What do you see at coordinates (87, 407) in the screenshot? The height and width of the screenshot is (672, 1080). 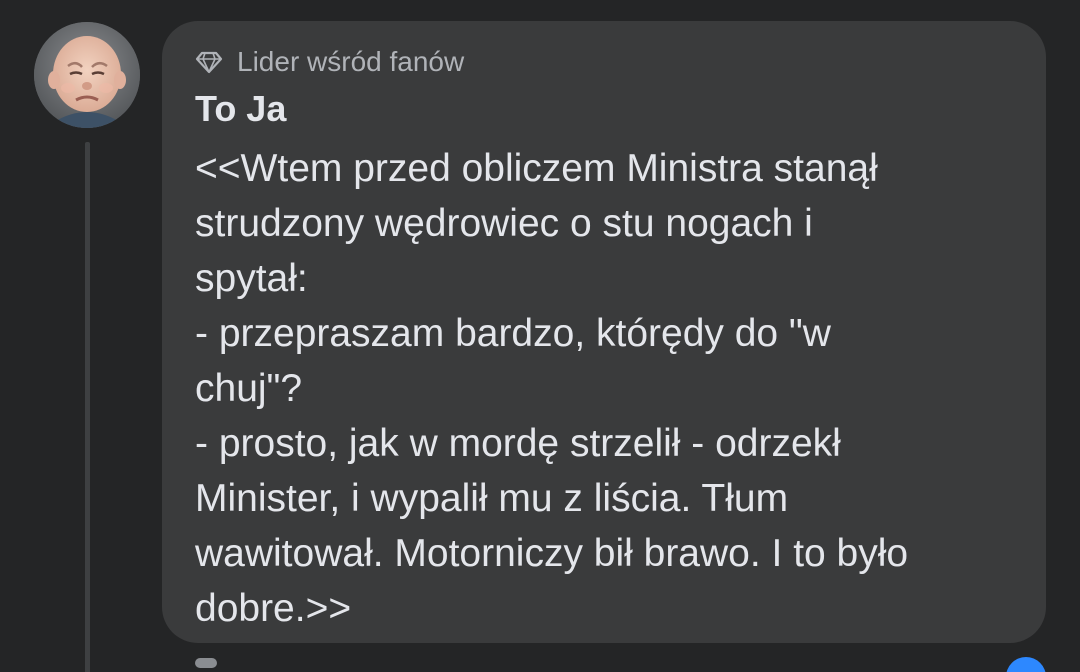 I see `thread-line` at bounding box center [87, 407].